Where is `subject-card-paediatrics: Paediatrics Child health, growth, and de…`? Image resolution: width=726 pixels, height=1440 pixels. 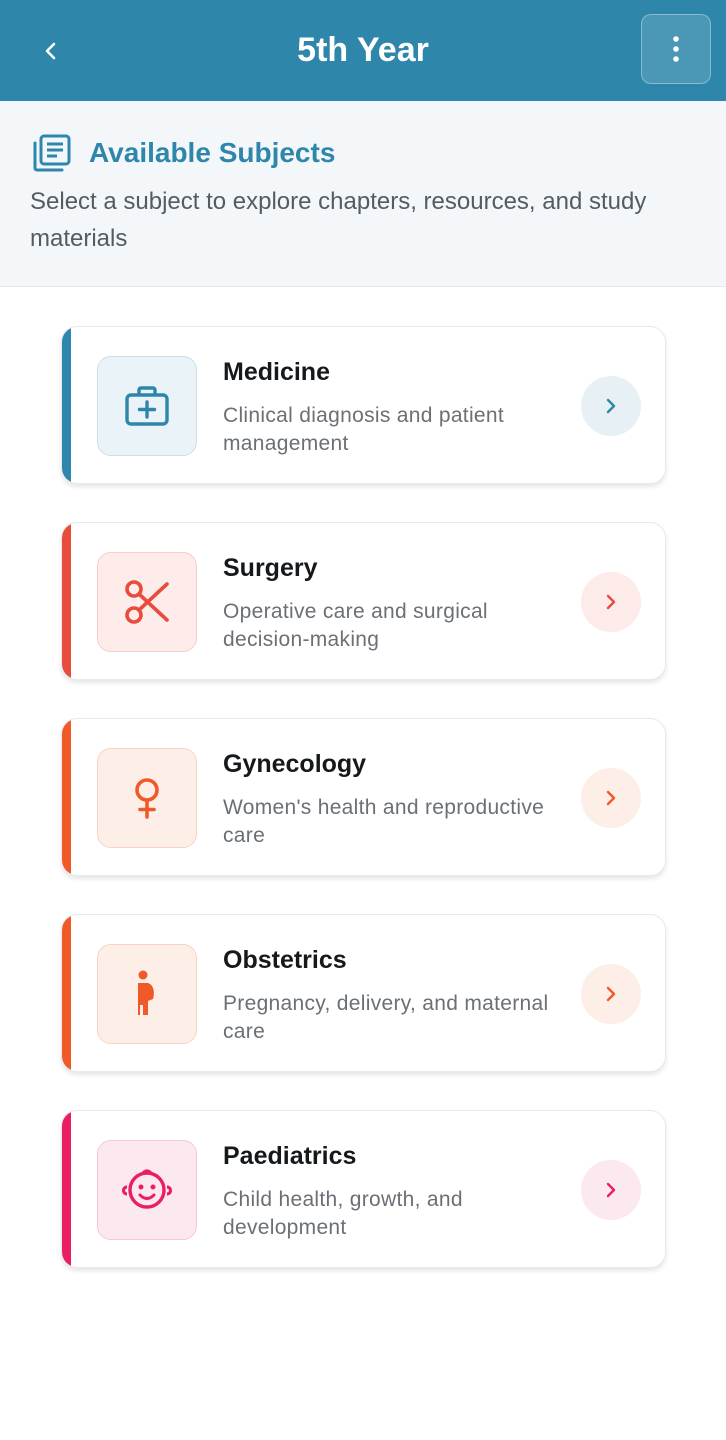 subject-card-paediatrics: Paediatrics Child health, growth, and de… is located at coordinates (363, 1189).